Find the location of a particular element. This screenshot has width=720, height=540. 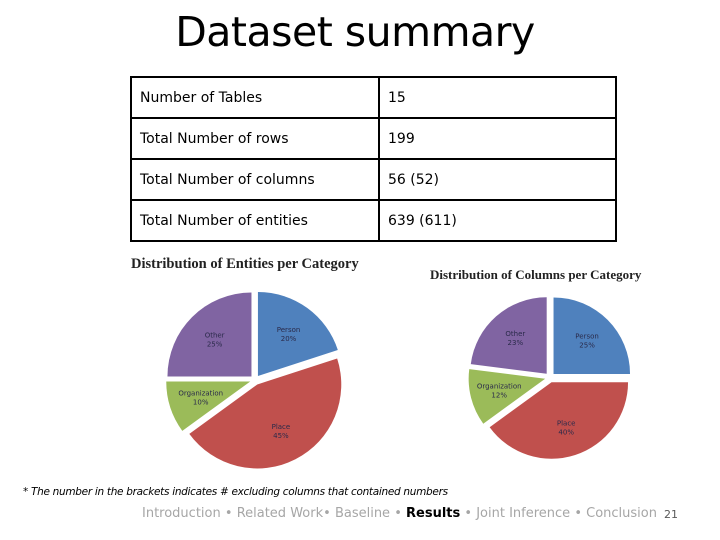

table-row: Number of Tables 15 is located at coordinates (373, 97).